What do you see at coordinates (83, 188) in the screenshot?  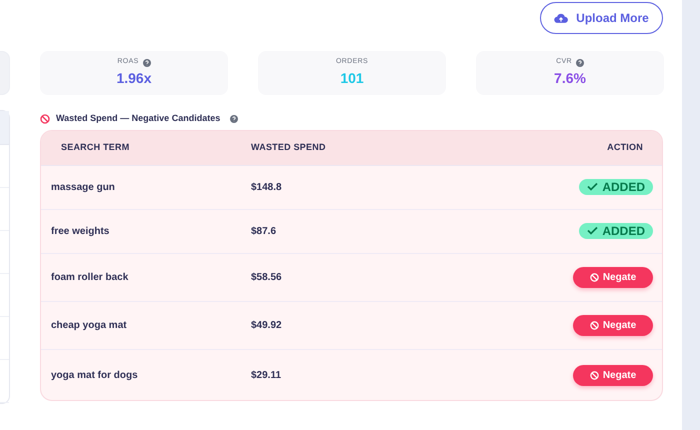 I see `search-term-cell-text: massage gun` at bounding box center [83, 188].